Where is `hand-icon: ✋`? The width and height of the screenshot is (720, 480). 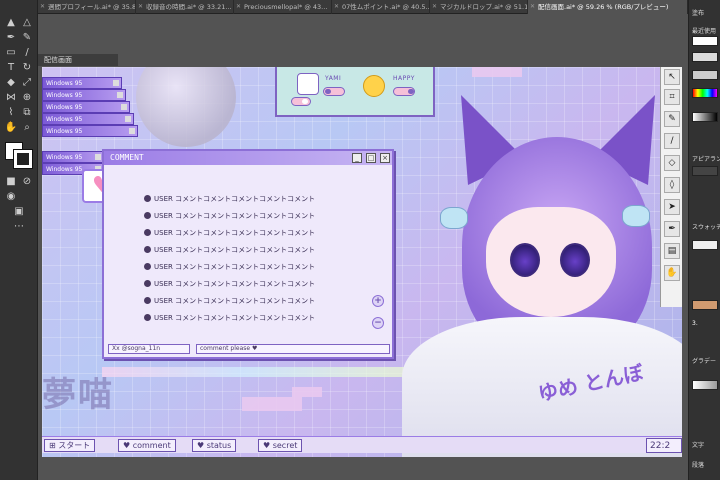 hand-icon: ✋ is located at coordinates (672, 273).